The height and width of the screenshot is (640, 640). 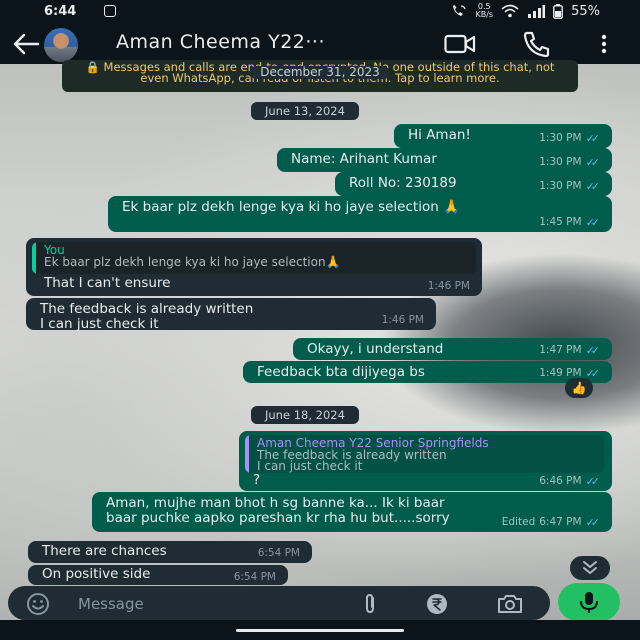 I want to click on more-options-button, so click(x=604, y=44).